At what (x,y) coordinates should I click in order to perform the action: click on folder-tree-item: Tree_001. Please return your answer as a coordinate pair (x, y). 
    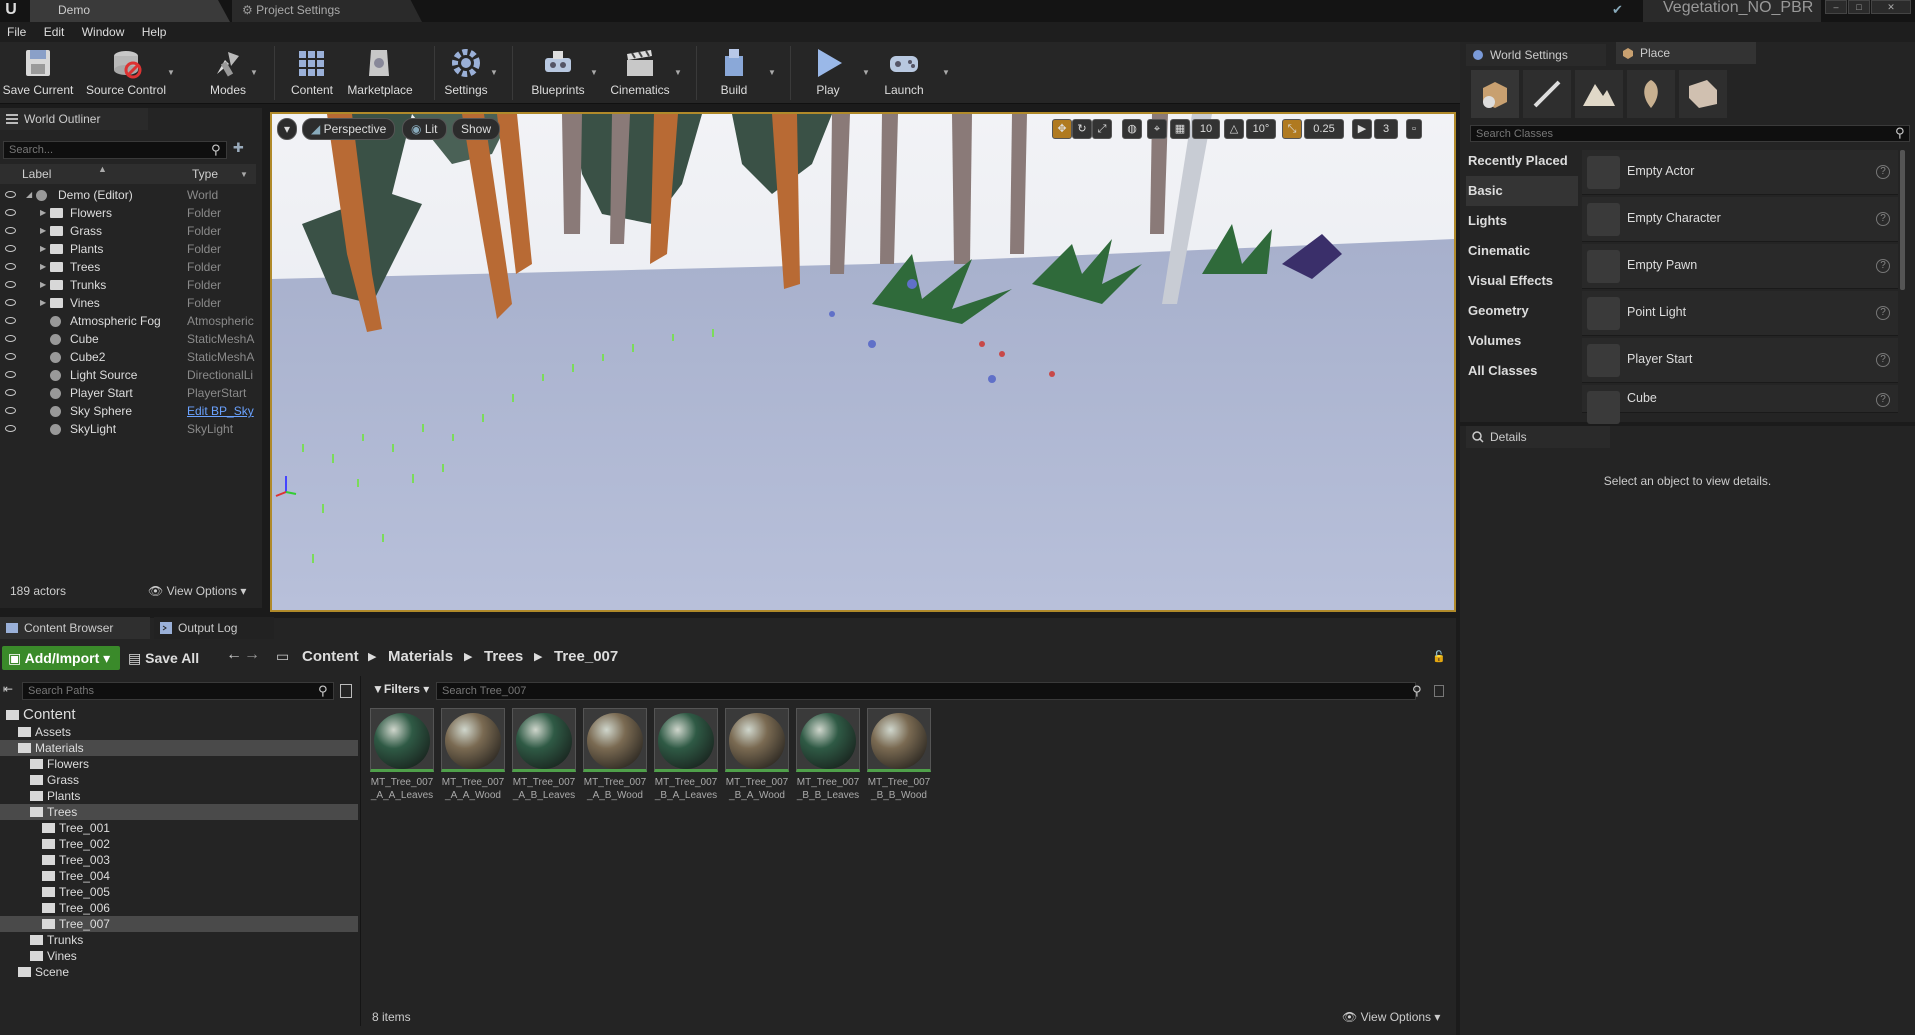
    Looking at the image, I should click on (179, 828).